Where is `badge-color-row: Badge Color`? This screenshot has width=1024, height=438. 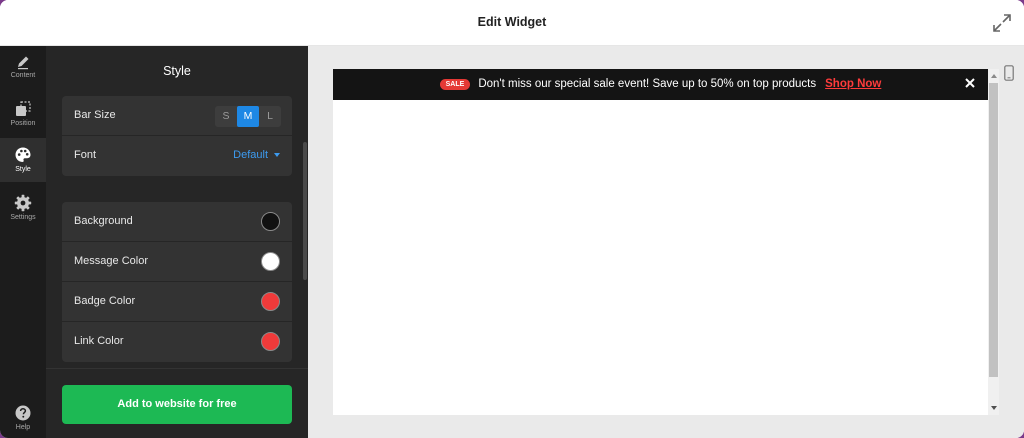 badge-color-row: Badge Color is located at coordinates (177, 302).